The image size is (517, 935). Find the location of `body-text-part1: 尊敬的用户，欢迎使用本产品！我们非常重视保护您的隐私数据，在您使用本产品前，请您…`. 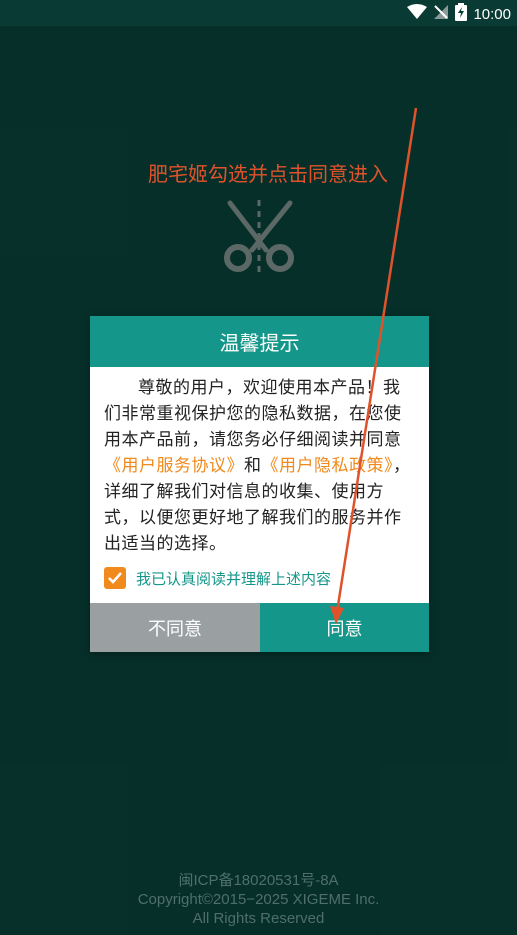

body-text-part1: 尊敬的用户，欢迎使用本产品！我们非常重视保护您的隐私数据，在您使用本产品前，请您… is located at coordinates (253, 414).